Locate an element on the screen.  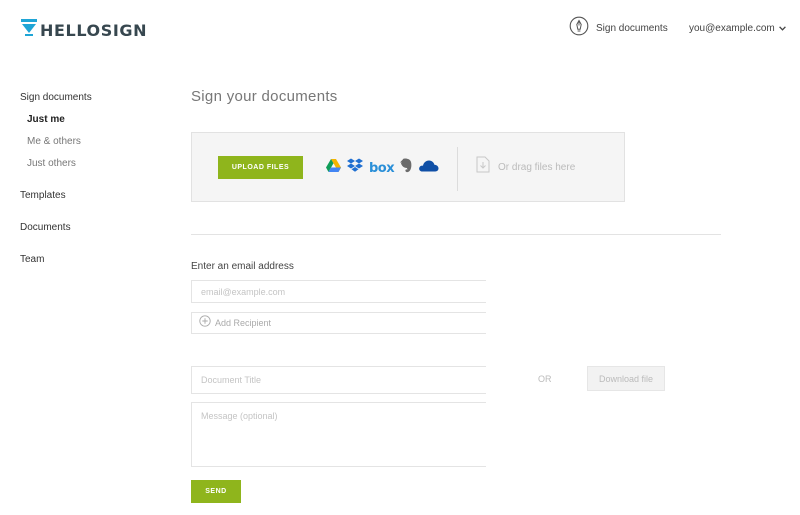
sidebar-item-templates: Templates is located at coordinates (43, 195).